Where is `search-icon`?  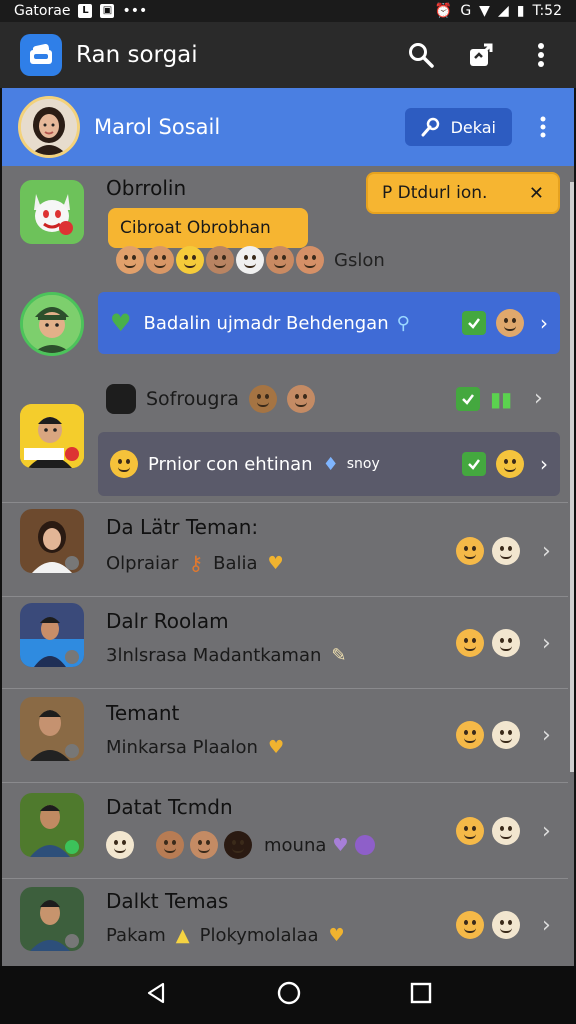 search-icon is located at coordinates (421, 55).